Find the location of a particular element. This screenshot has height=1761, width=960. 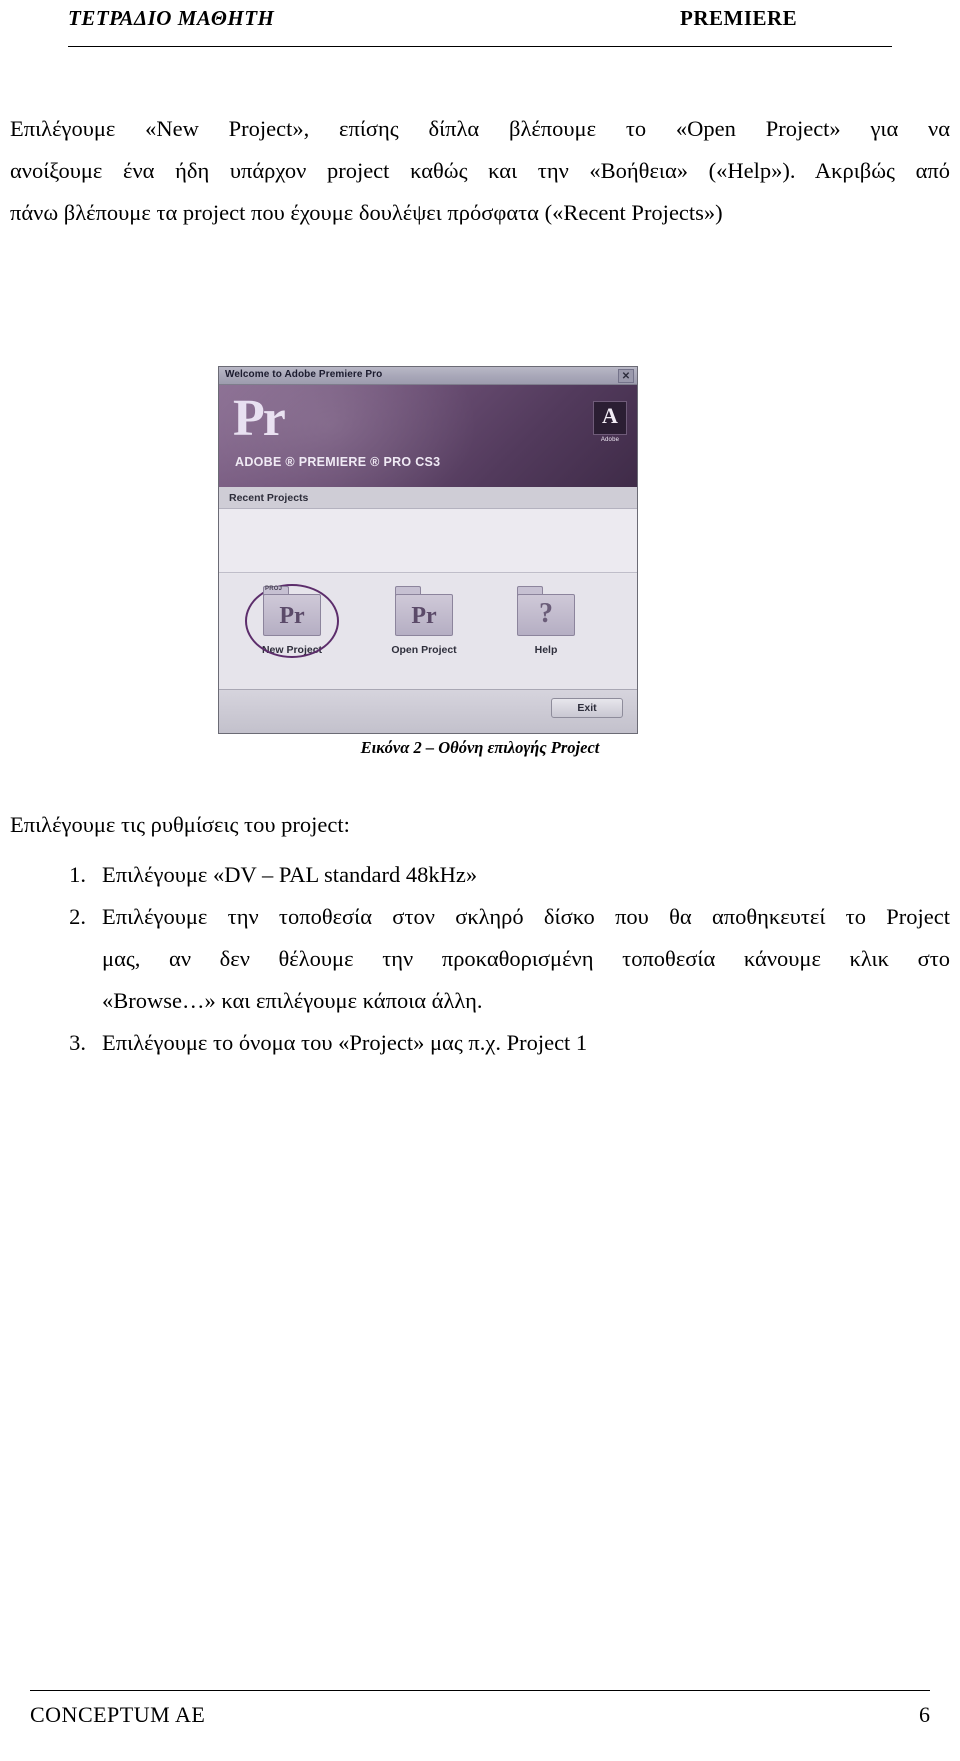

help-label: Help is located at coordinates (546, 650).